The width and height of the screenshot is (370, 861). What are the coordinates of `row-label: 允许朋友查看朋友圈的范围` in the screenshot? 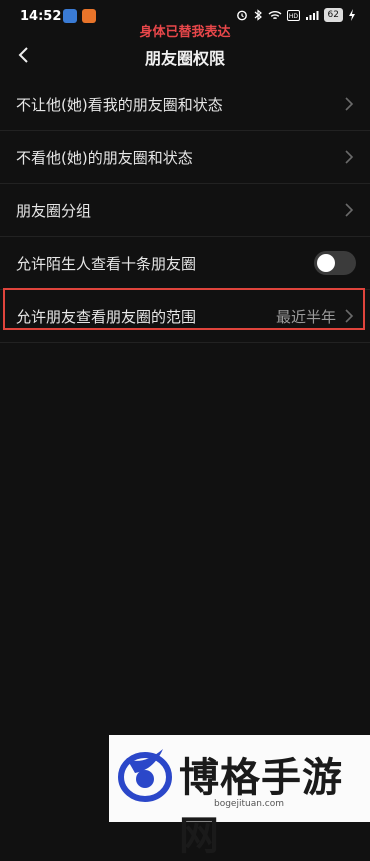 It's located at (106, 316).